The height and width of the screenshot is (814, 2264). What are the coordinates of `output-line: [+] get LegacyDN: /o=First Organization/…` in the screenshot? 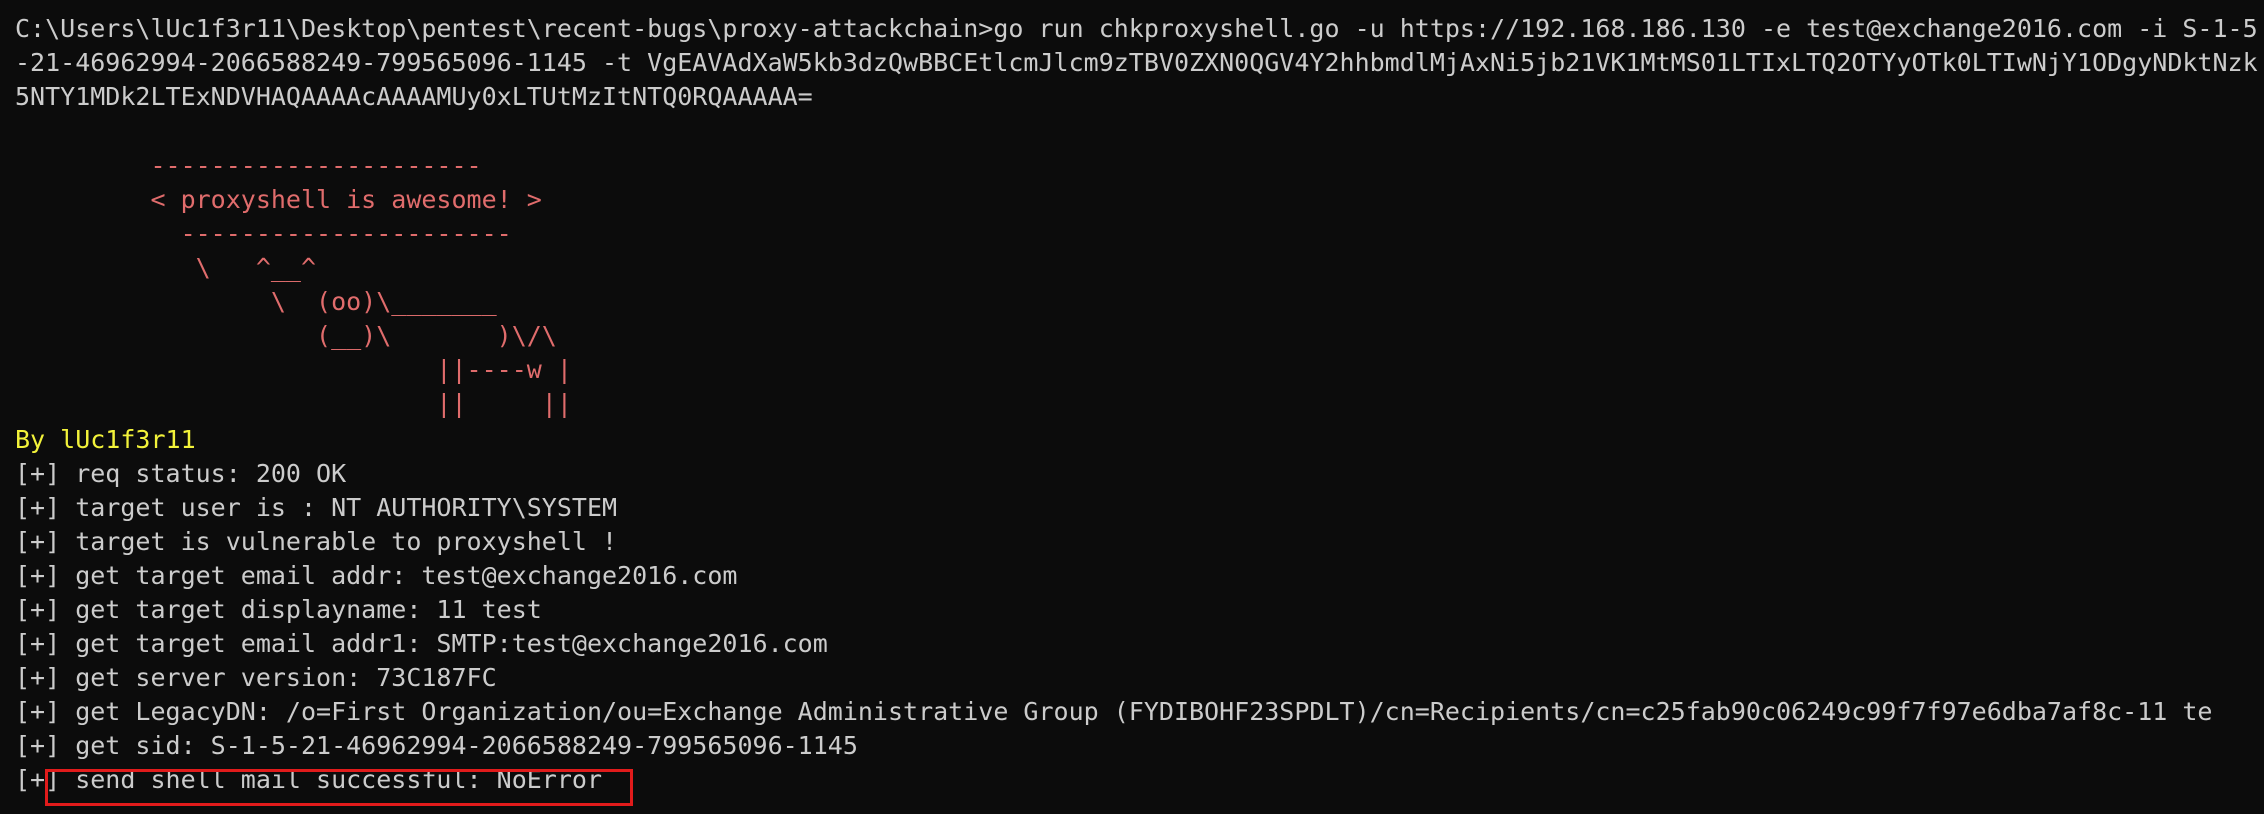 It's located at (1114, 711).